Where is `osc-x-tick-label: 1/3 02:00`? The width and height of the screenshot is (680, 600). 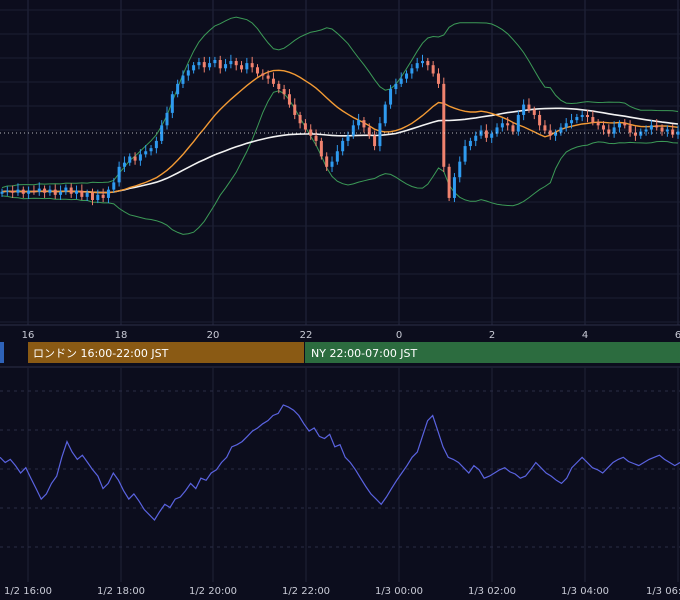 osc-x-tick-label: 1/3 02:00 is located at coordinates (492, 591).